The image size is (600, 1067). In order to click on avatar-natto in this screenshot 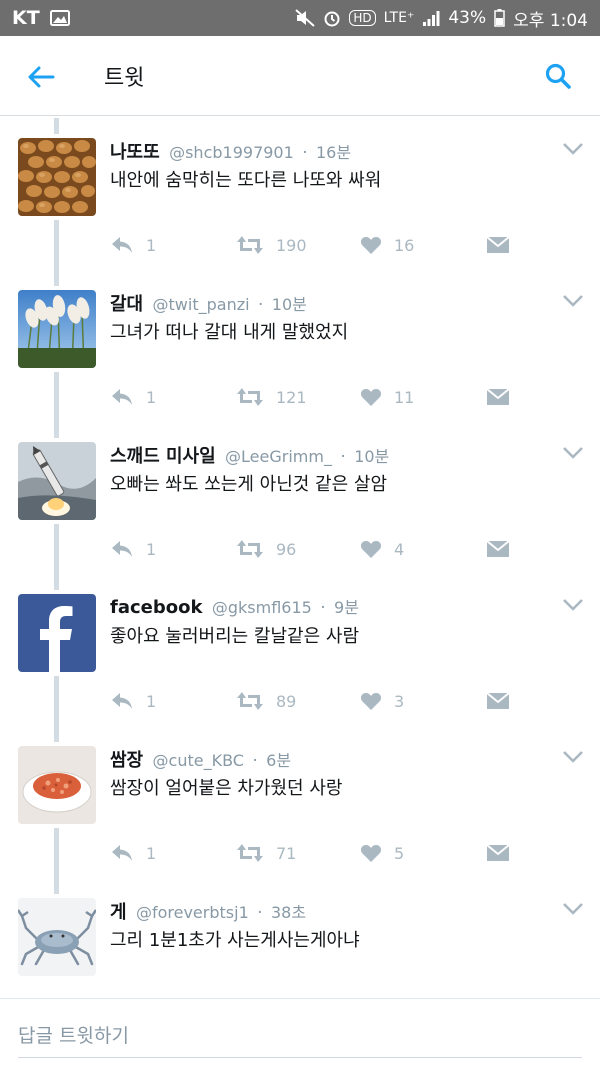, I will do `click(57, 177)`.